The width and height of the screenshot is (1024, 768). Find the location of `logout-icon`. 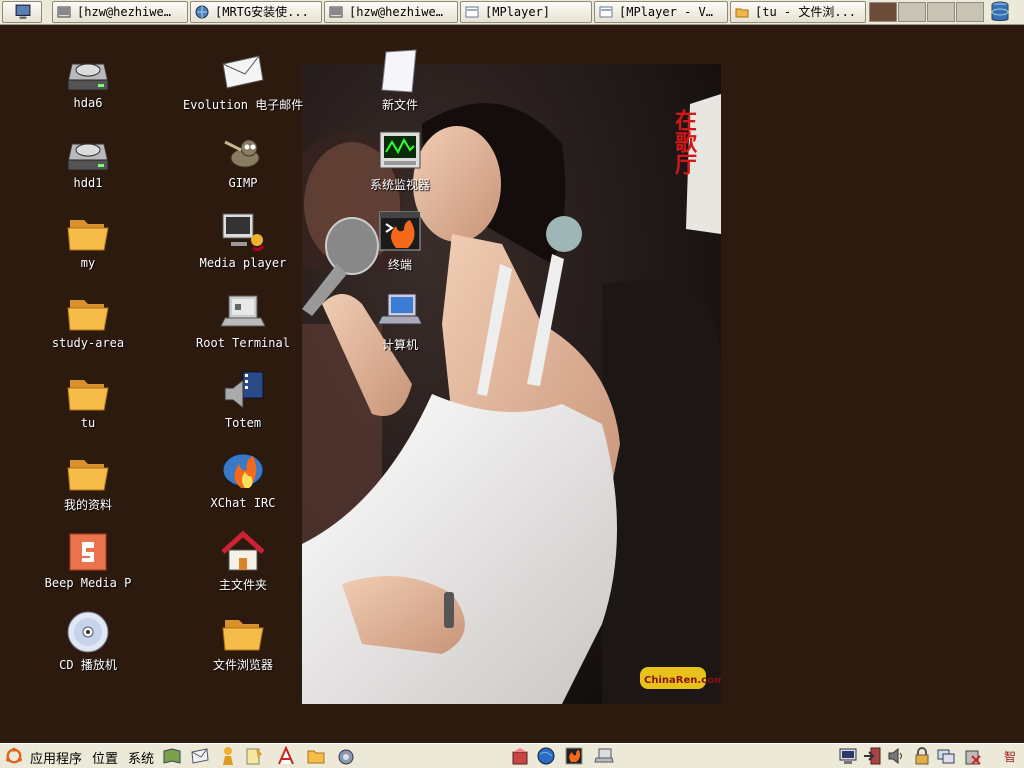

logout-icon is located at coordinates (872, 756).